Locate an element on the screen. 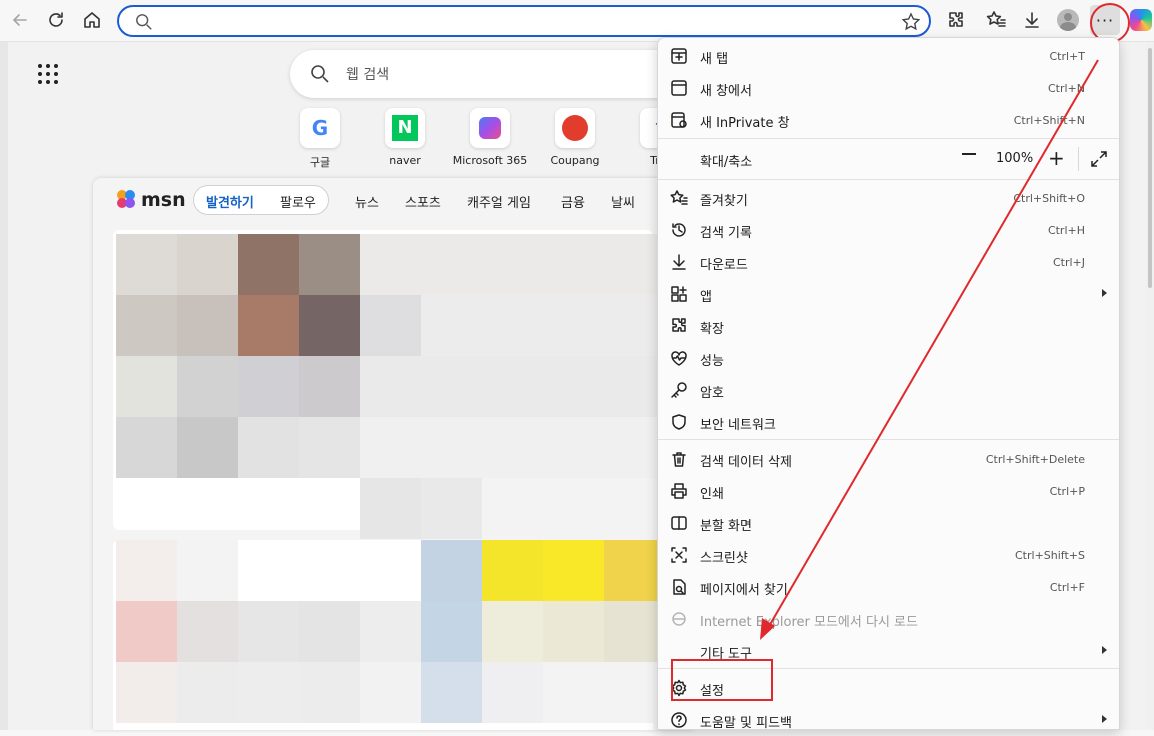 Image resolution: width=1154 pixels, height=736 pixels. zoom-level: 100% is located at coordinates (1015, 158).